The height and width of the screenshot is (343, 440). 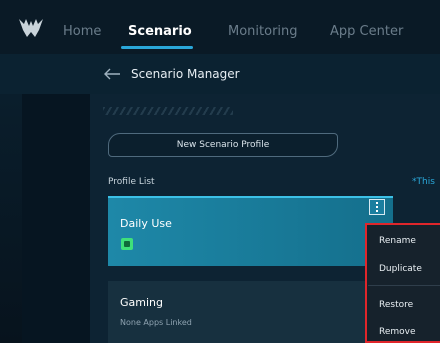 I want to click on nav-home: Home, so click(x=82, y=32).